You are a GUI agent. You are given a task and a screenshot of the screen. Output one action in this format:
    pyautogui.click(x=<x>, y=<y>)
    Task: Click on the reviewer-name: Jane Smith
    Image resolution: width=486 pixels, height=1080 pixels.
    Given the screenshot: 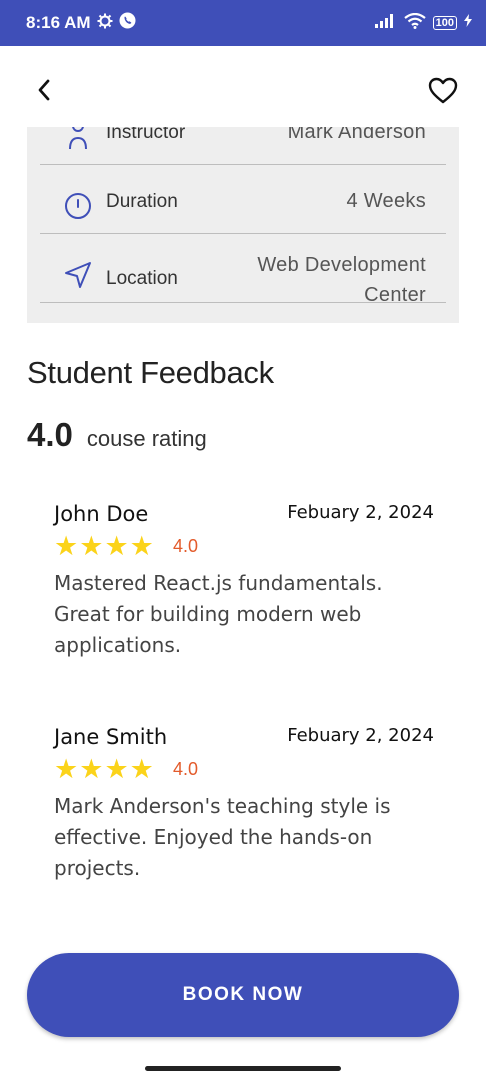 What is the action you would take?
    pyautogui.click(x=111, y=737)
    